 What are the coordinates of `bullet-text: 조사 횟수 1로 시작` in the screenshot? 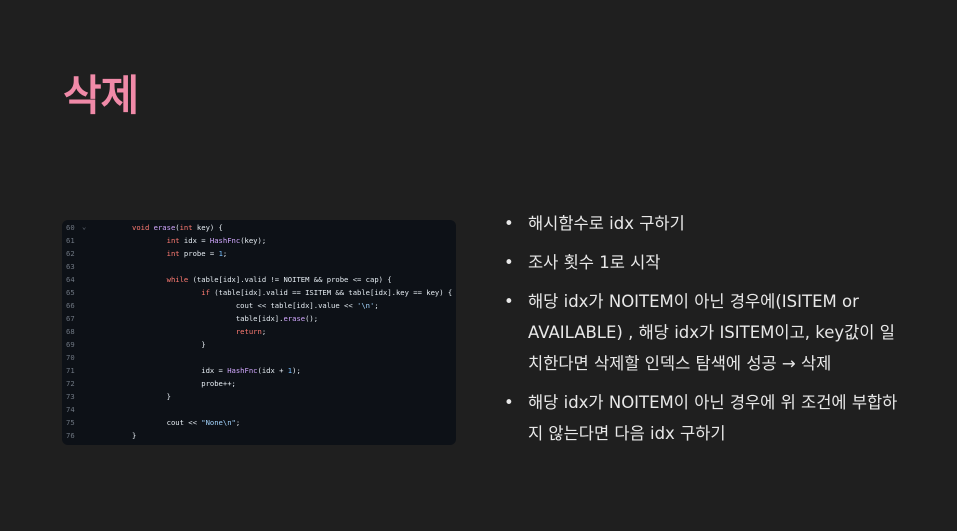 It's located at (594, 262).